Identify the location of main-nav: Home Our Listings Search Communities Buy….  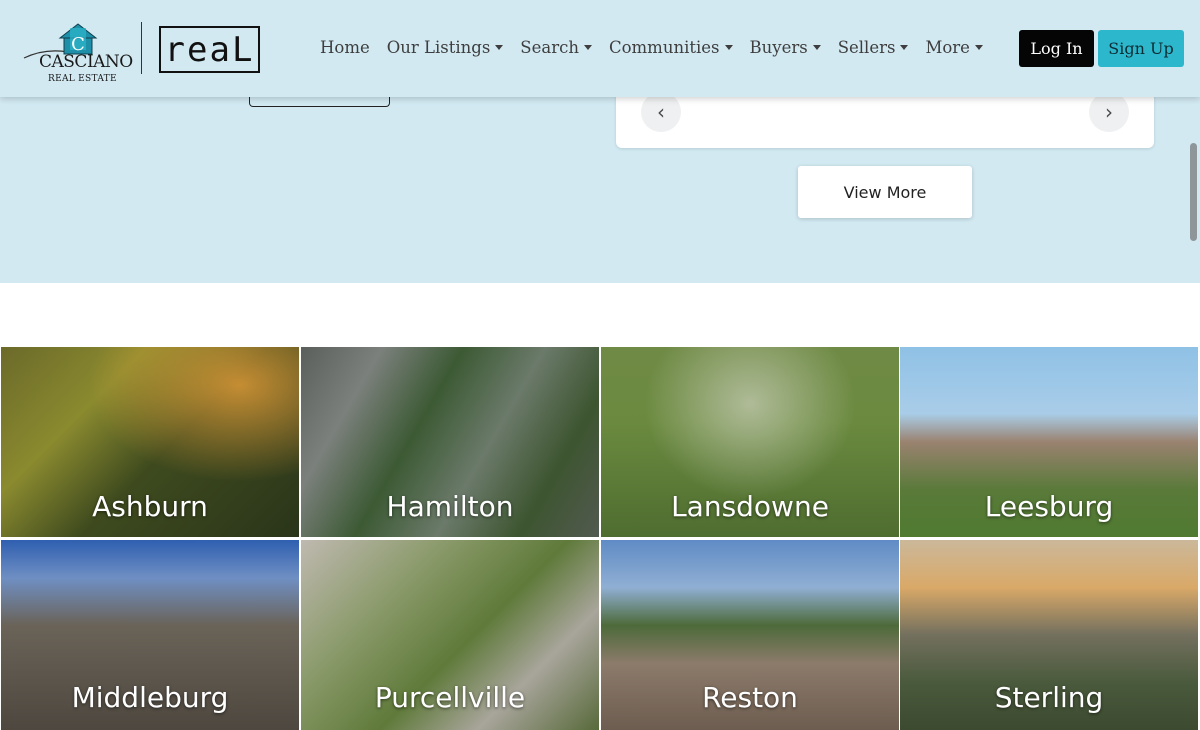
(651, 47).